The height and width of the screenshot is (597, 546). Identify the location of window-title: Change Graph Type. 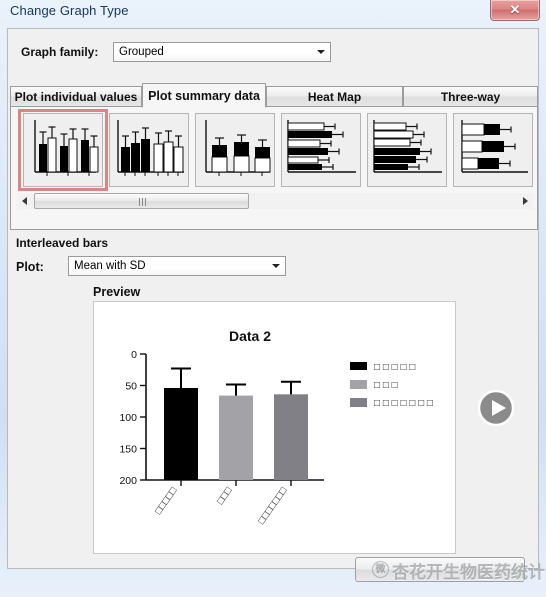
(69, 10).